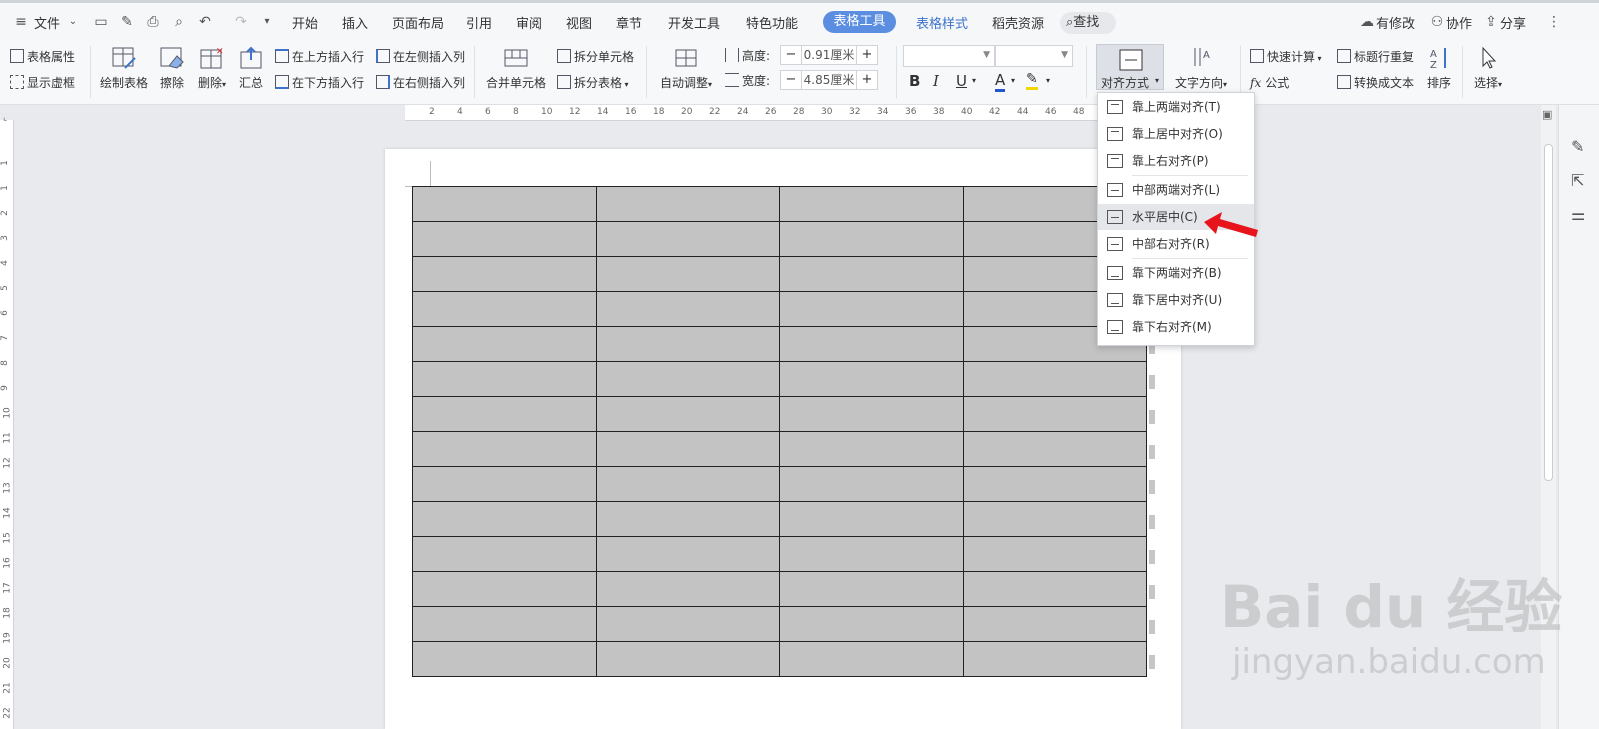 The image size is (1599, 729). I want to click on insert-col-right-button: 在右侧插入列, so click(420, 82).